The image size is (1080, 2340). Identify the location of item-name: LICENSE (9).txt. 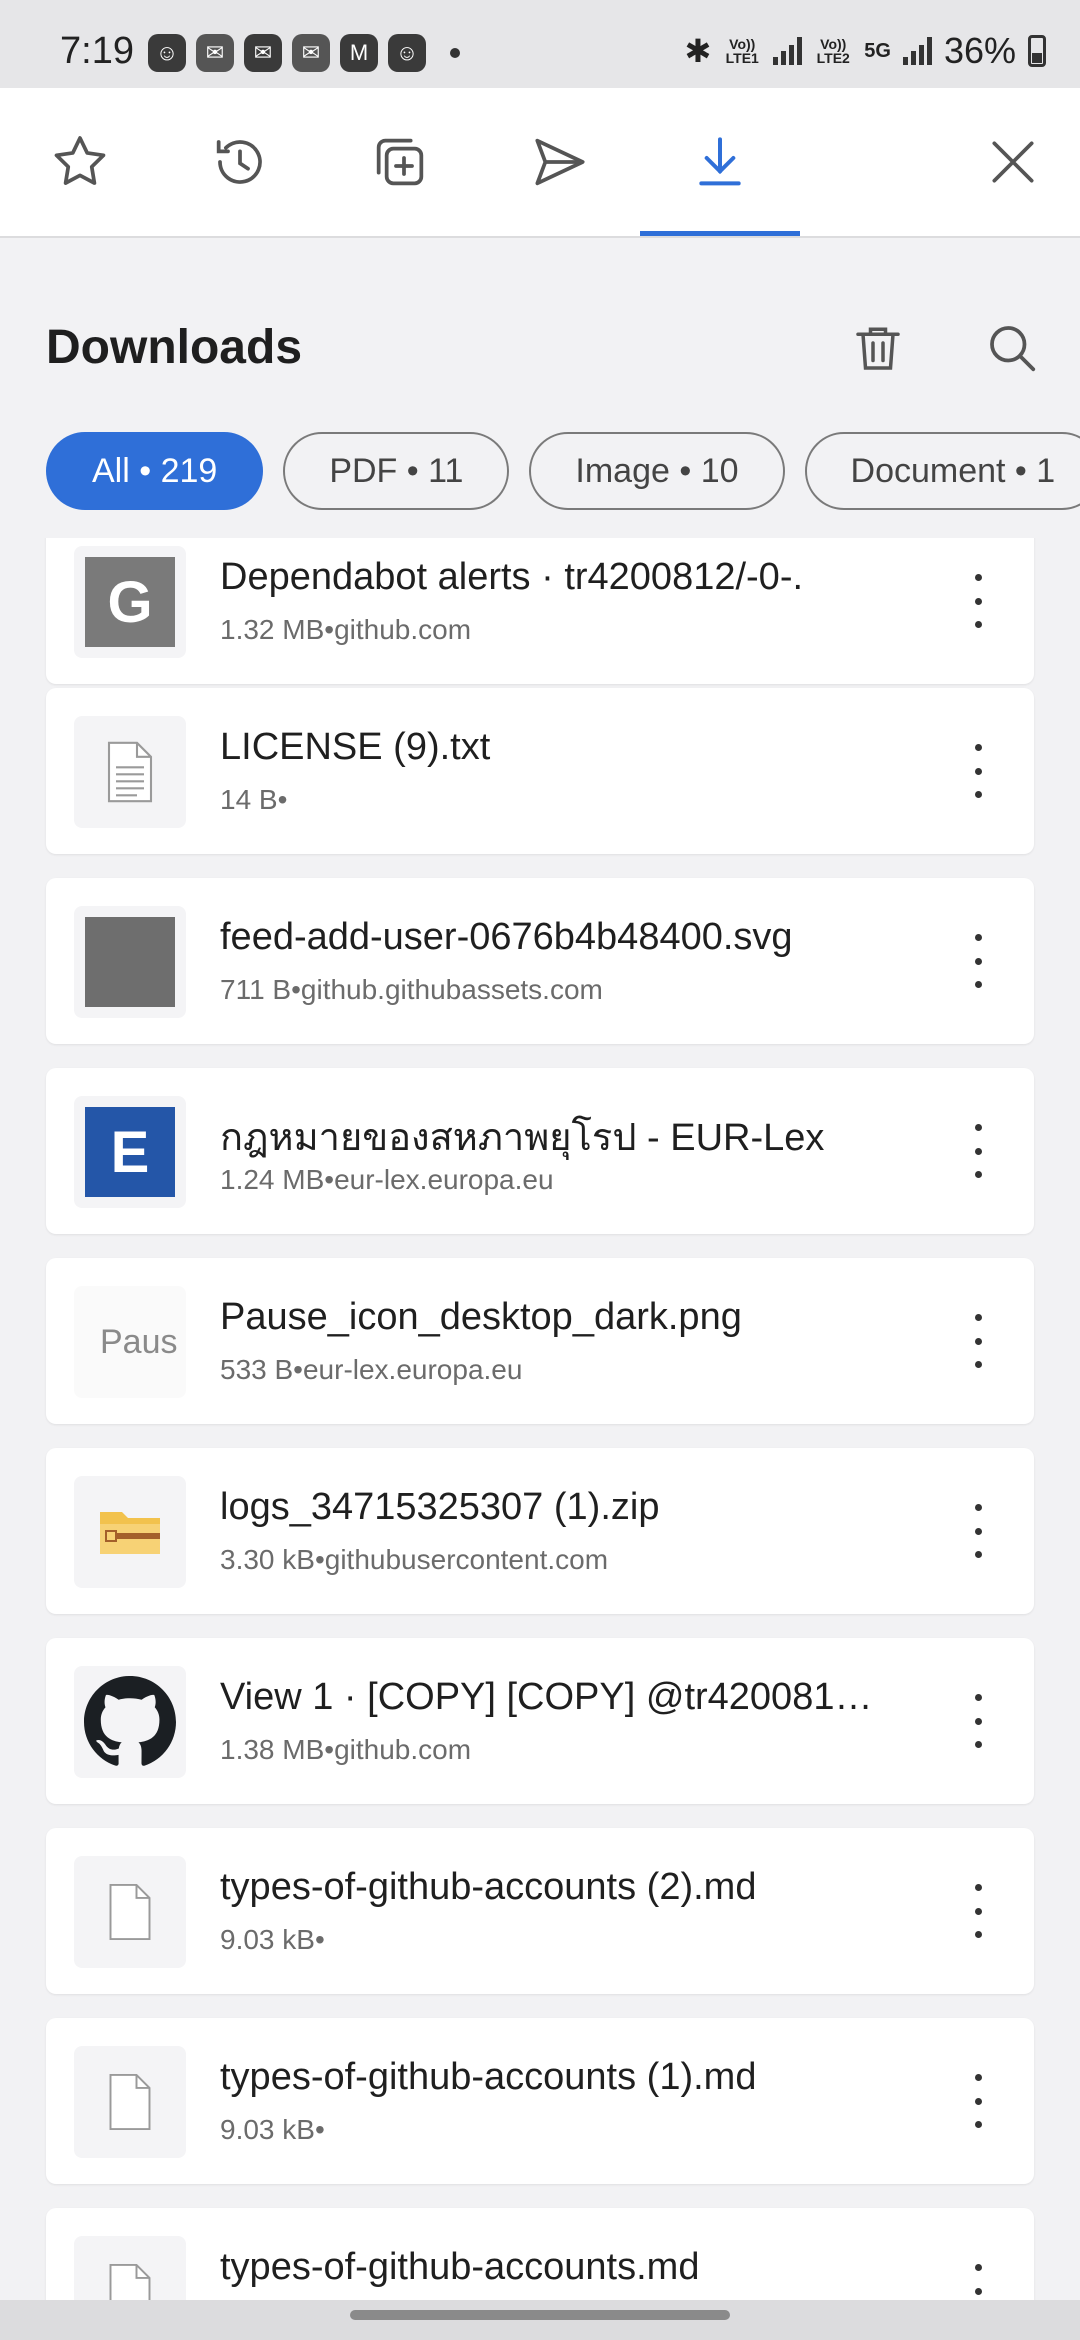
(355, 747).